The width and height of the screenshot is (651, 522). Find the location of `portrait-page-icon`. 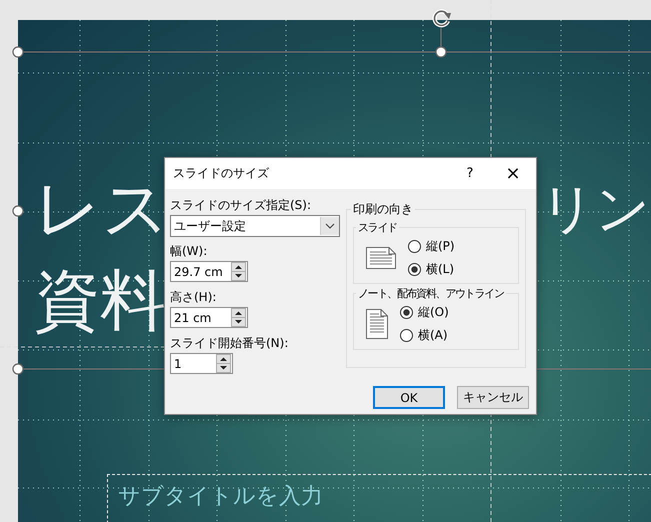

portrait-page-icon is located at coordinates (377, 324).